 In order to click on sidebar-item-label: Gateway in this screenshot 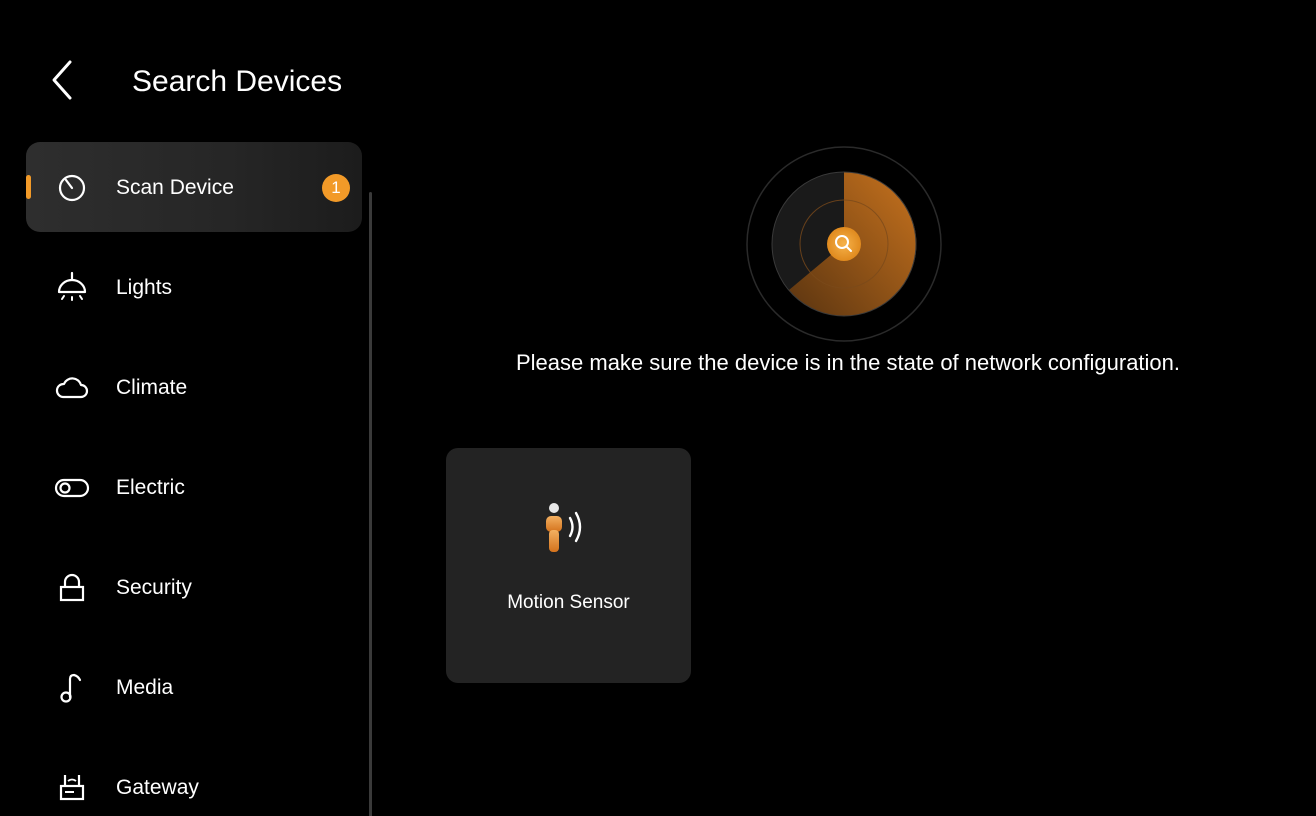, I will do `click(157, 787)`.